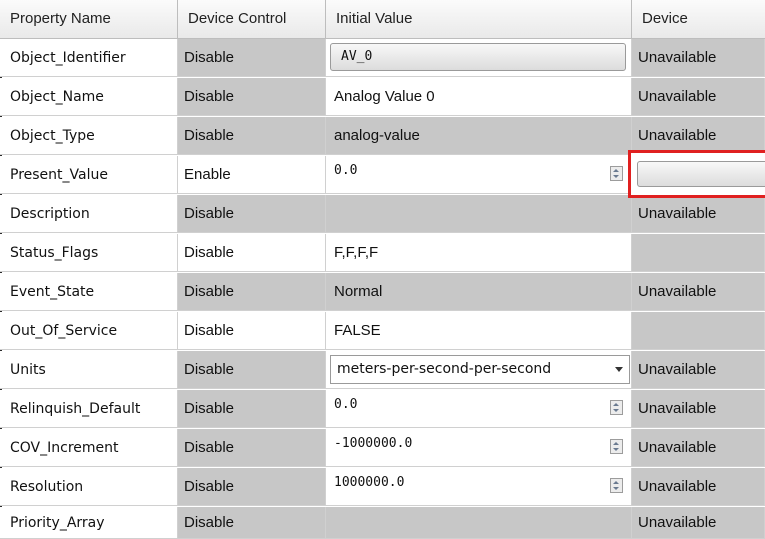  What do you see at coordinates (479, 448) in the screenshot?
I see `cov-increment-spinbox: -1000000.0` at bounding box center [479, 448].